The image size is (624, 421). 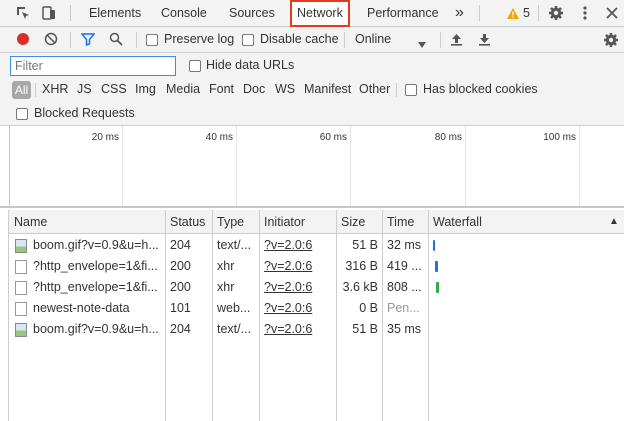 What do you see at coordinates (252, 13) in the screenshot?
I see `tab-sources: Sources` at bounding box center [252, 13].